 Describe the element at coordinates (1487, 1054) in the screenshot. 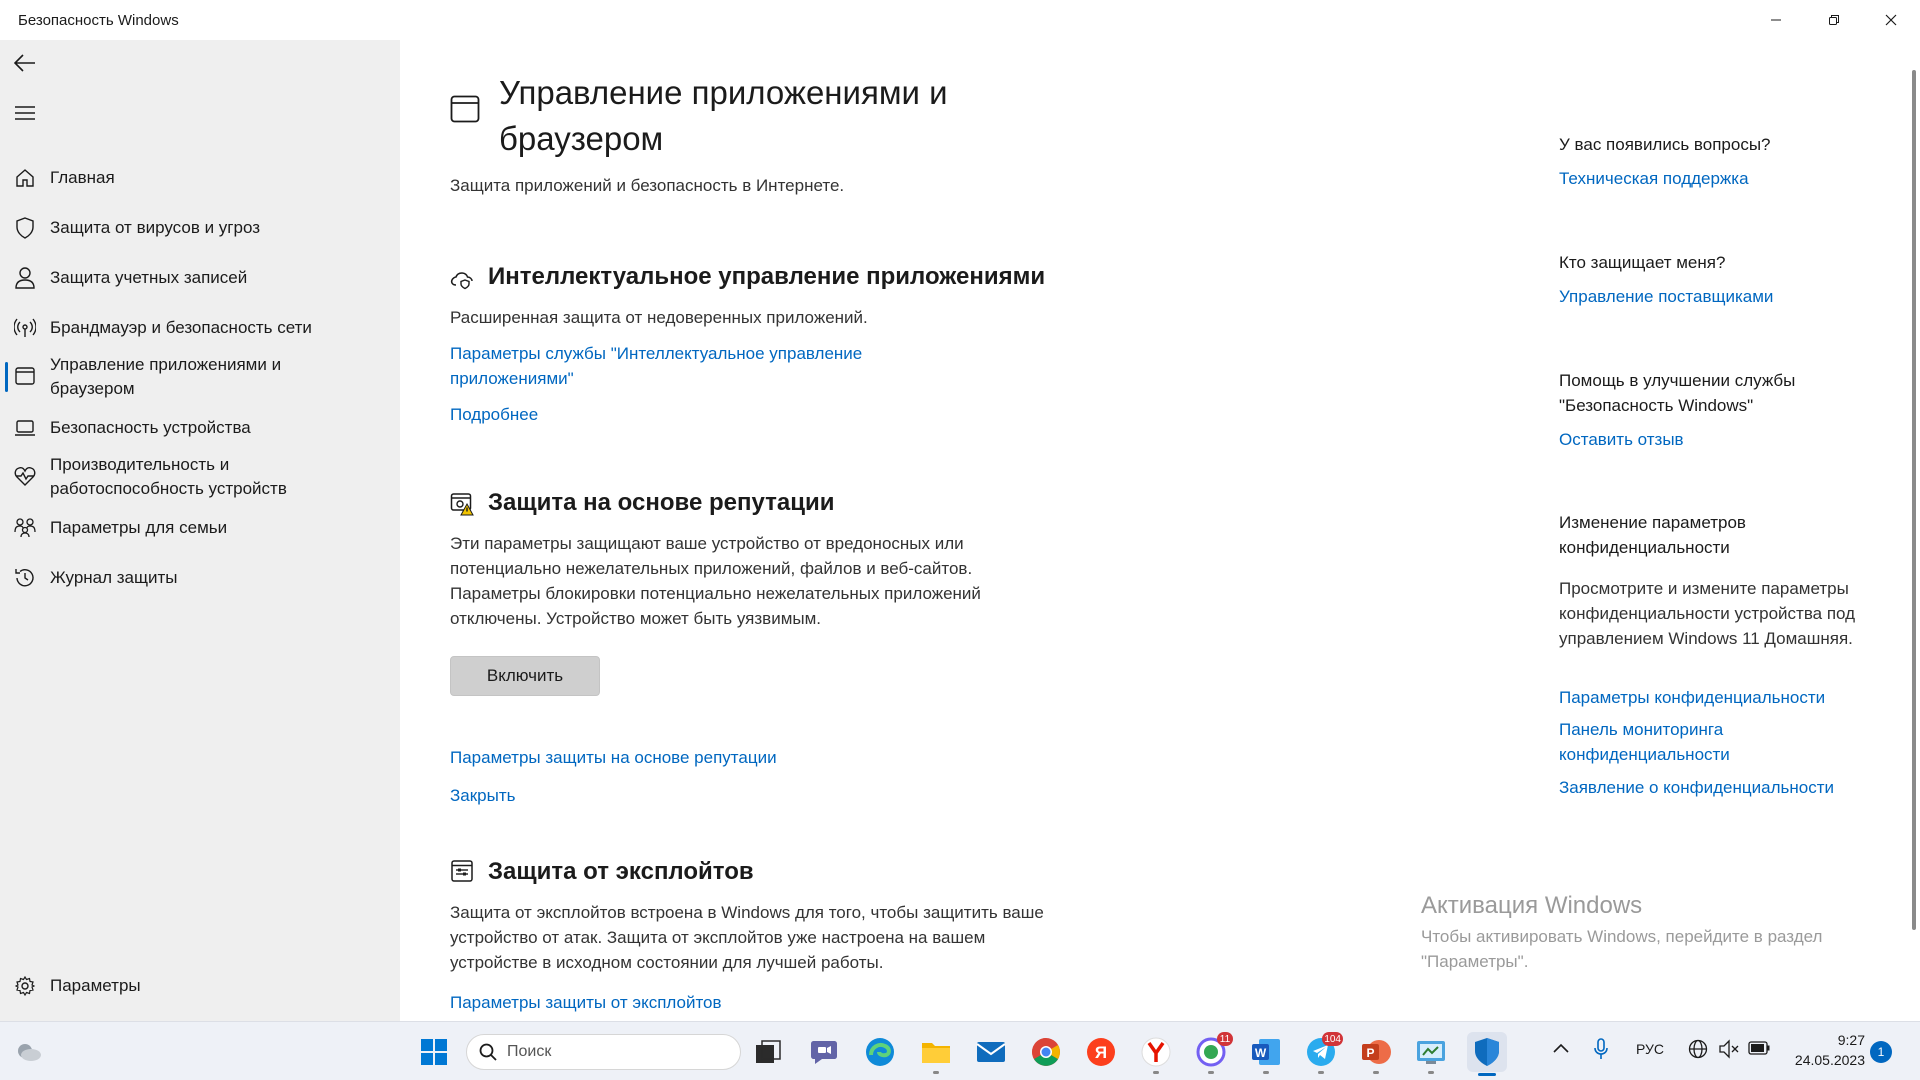

I see `windows-security-button` at that location.